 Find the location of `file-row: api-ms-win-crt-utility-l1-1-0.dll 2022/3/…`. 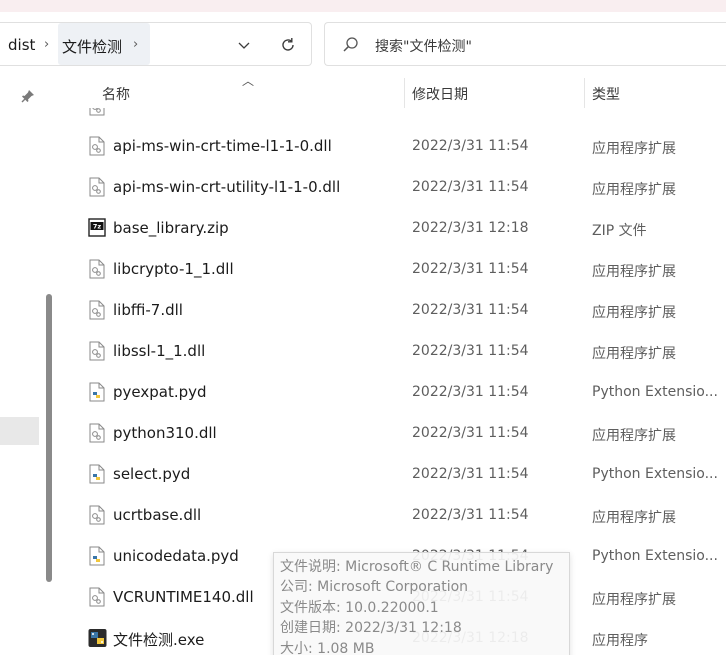

file-row: api-ms-win-crt-utility-l1-1-0.dll 2022/3/… is located at coordinates (394, 187).